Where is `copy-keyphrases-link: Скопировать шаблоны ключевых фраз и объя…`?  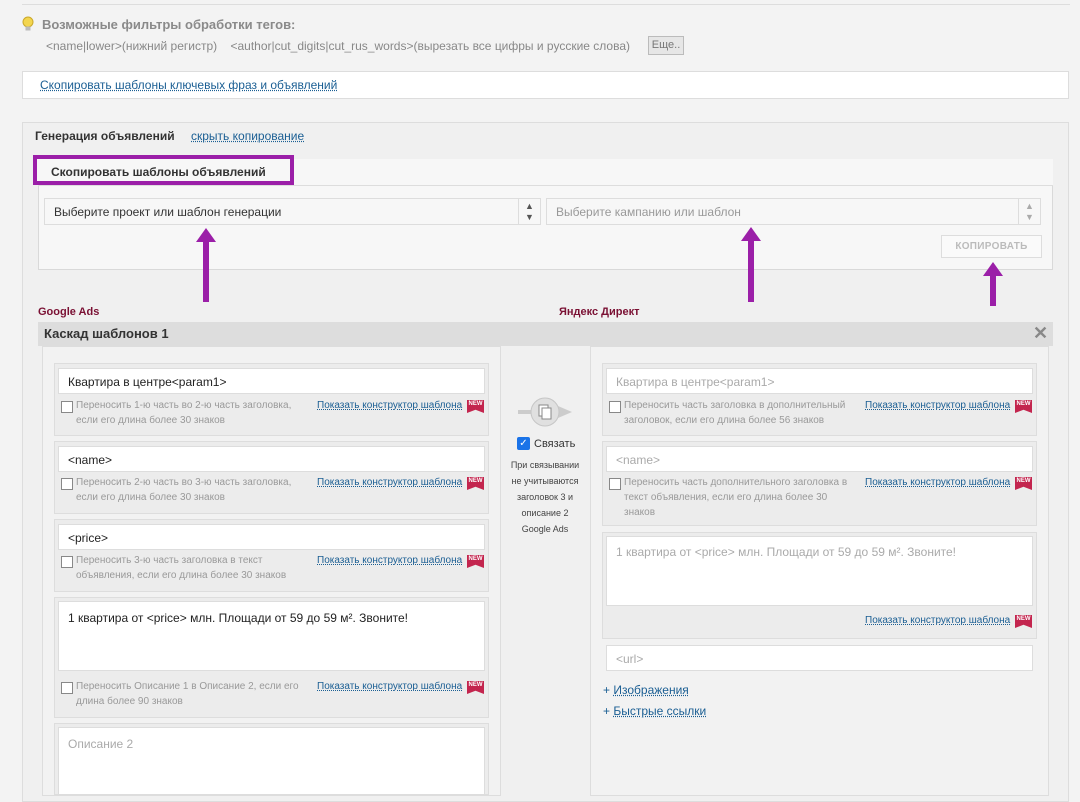
copy-keyphrases-link: Скопировать шаблоны ключевых фраз и объя… is located at coordinates (188, 85).